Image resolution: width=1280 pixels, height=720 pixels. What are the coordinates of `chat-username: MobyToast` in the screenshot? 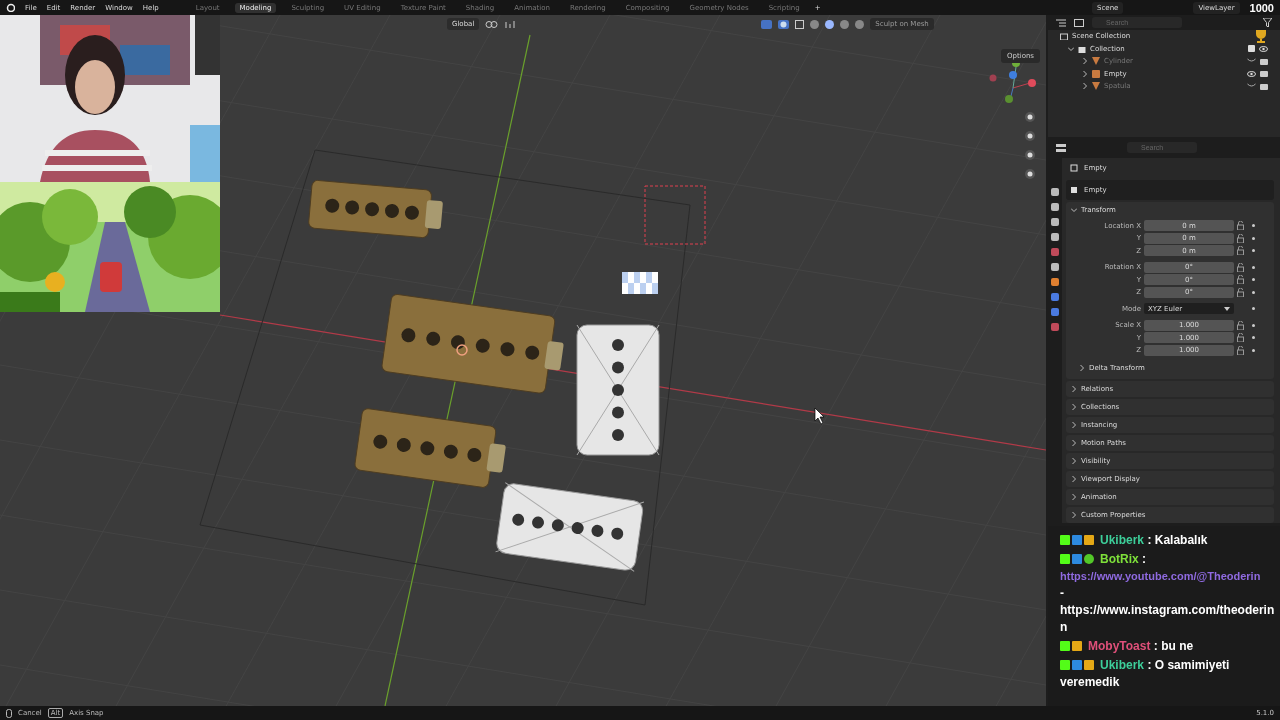 It's located at (1119, 646).